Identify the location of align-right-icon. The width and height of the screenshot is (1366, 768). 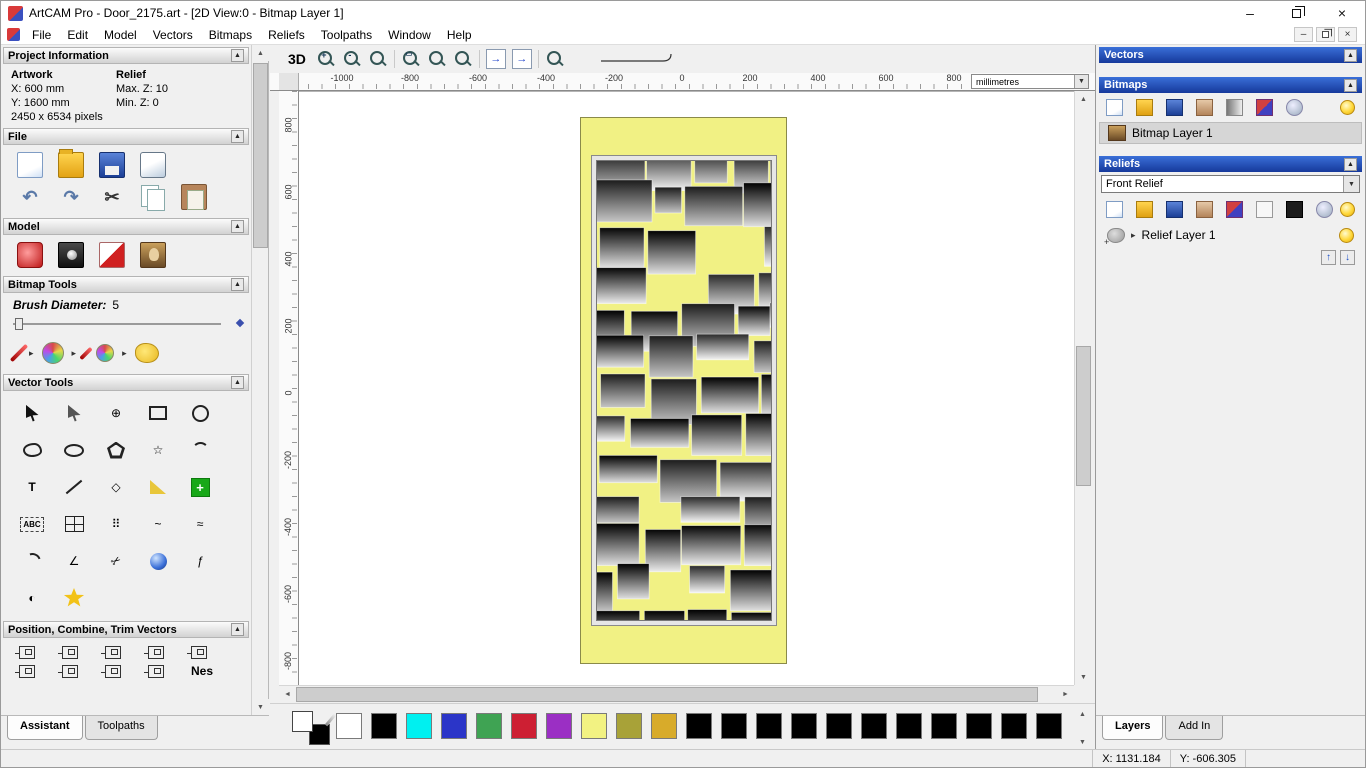
(68, 652).